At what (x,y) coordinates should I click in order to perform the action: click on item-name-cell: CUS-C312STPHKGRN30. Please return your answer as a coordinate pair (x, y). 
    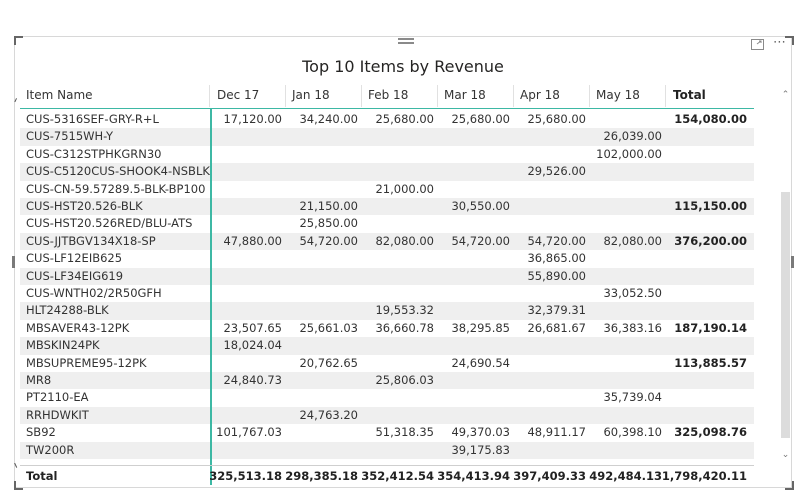
    Looking at the image, I should click on (94, 153).